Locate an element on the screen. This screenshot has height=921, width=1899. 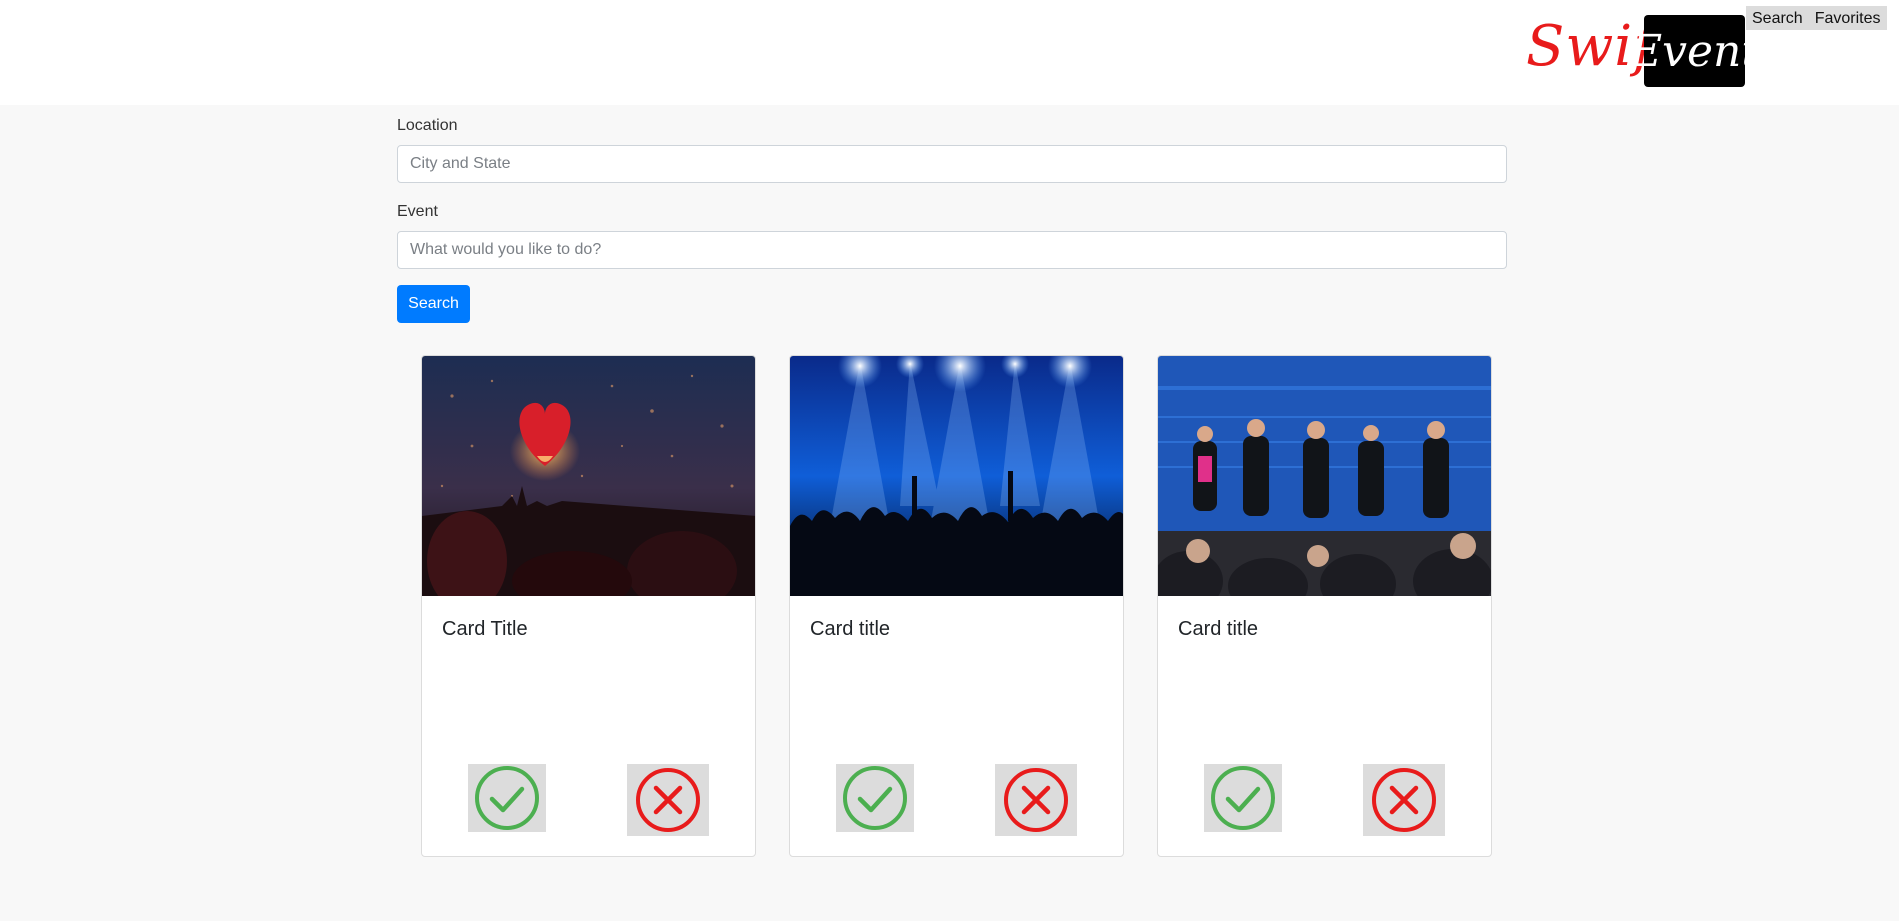
location-input is located at coordinates (952, 164).